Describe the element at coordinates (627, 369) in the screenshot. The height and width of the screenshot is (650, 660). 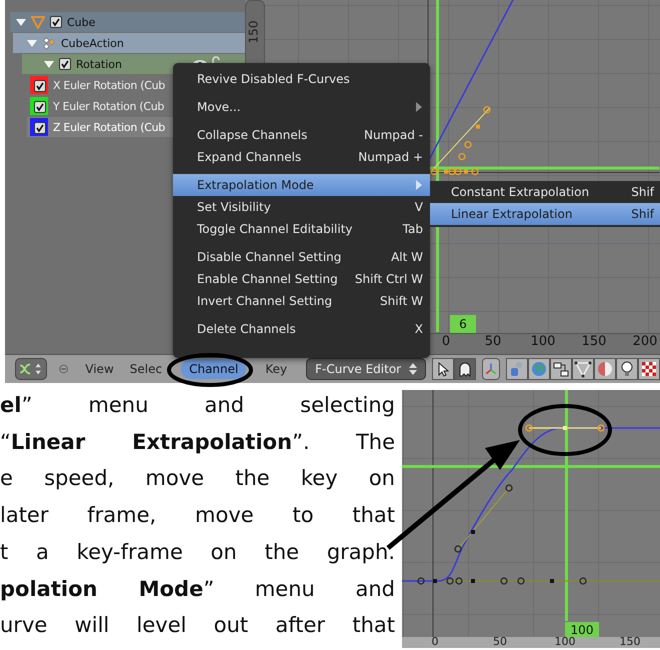
I see `lamp-icon` at that location.